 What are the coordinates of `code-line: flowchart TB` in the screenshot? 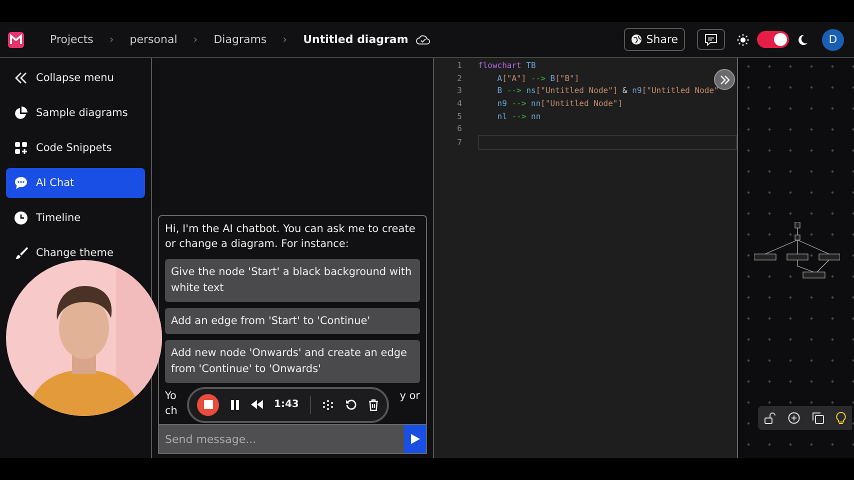 It's located at (507, 65).